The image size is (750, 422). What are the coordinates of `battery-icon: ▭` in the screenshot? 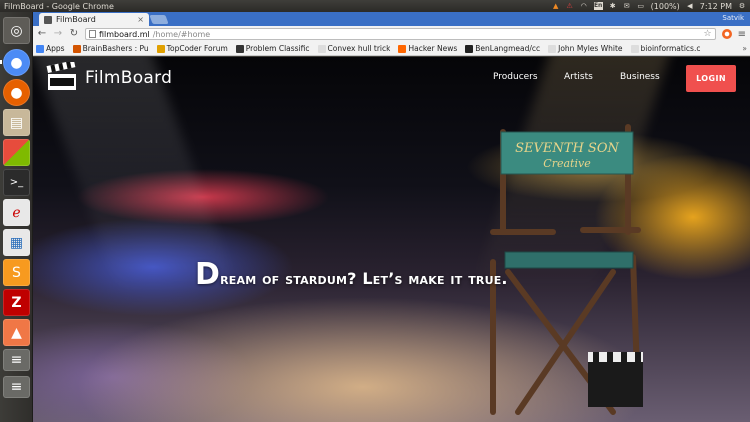 It's located at (641, 6).